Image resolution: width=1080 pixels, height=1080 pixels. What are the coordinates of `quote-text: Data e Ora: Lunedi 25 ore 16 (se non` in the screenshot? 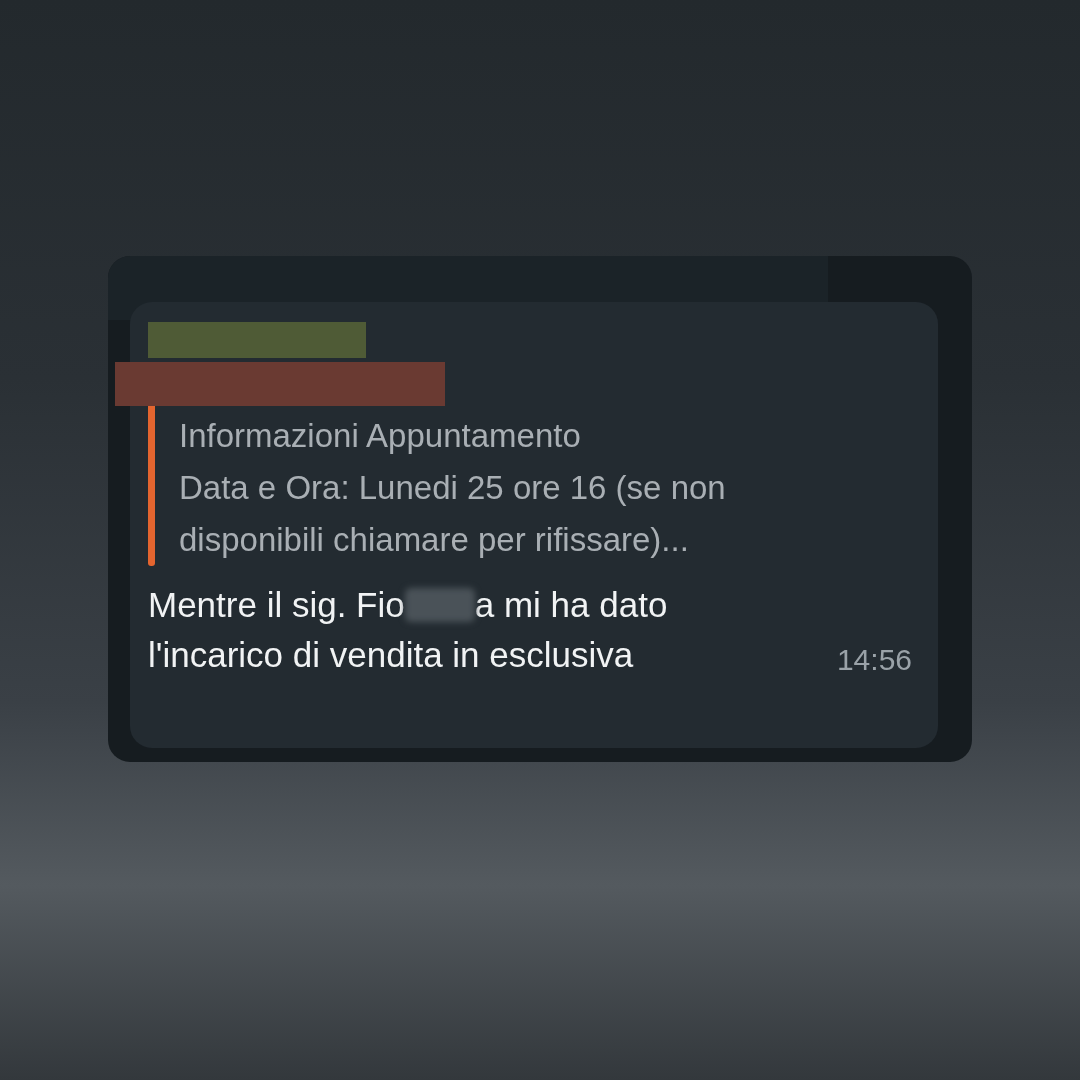 It's located at (452, 488).